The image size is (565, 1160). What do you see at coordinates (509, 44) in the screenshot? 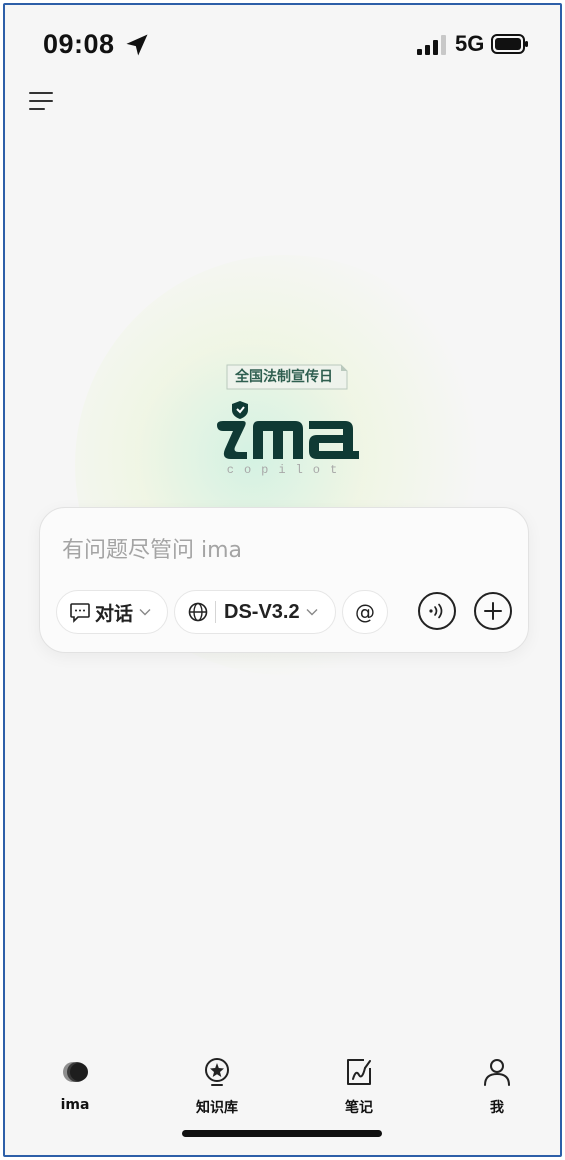
I see `battery-icon` at bounding box center [509, 44].